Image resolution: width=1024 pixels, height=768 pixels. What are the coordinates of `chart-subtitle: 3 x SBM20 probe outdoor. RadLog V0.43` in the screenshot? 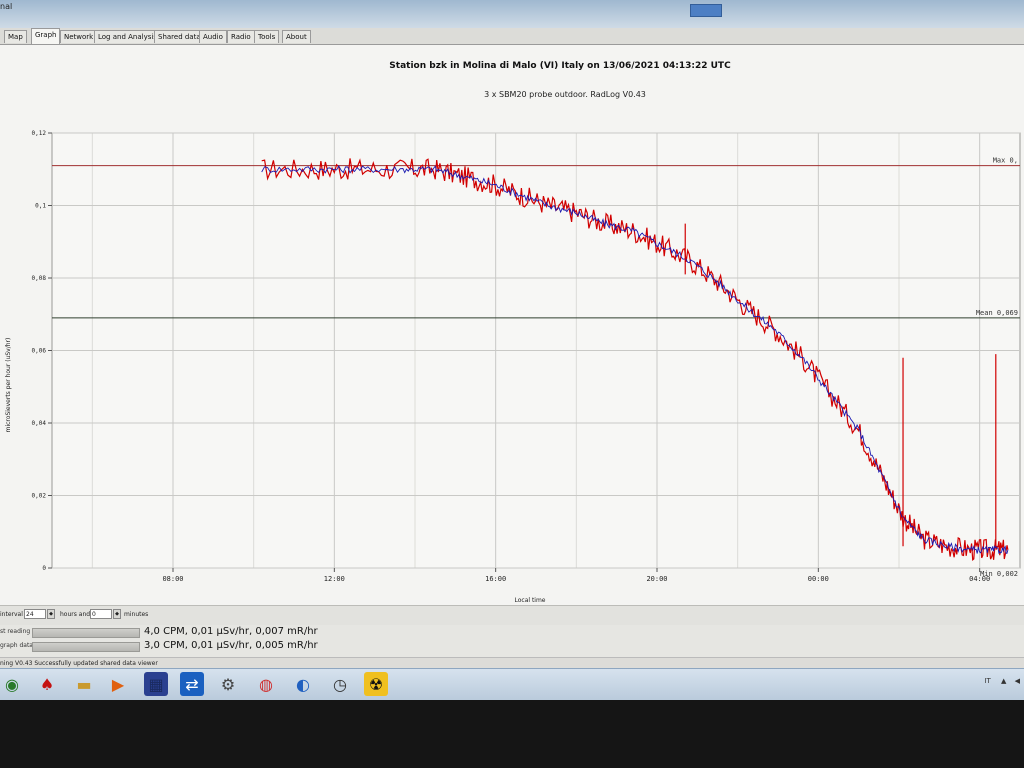 It's located at (565, 94).